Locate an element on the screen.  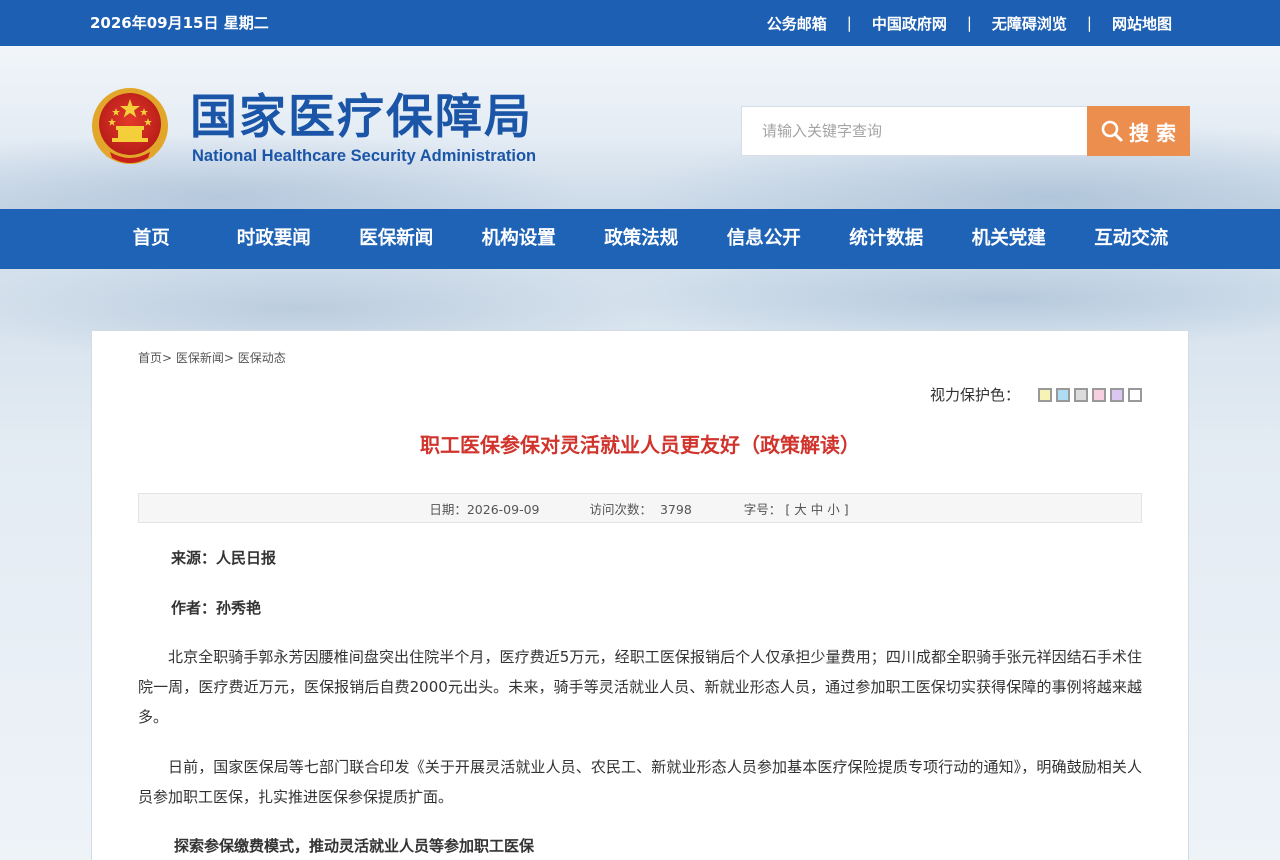
article-visits-value: 3798 is located at coordinates (675, 509).